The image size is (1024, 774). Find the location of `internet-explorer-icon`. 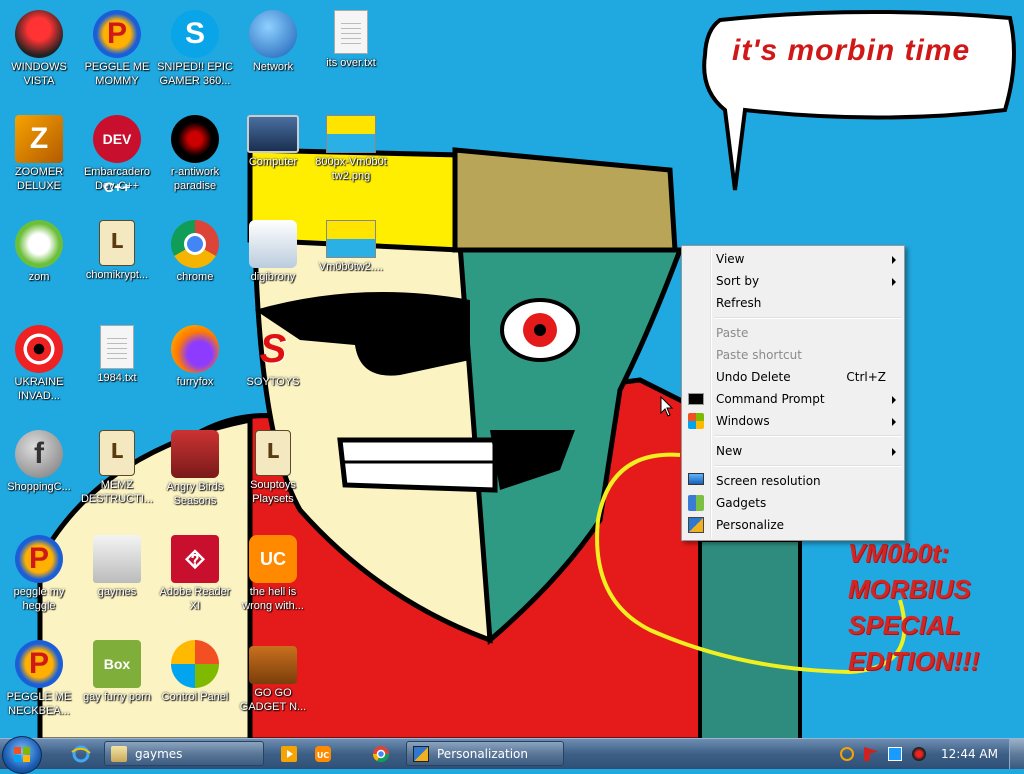

internet-explorer-icon is located at coordinates (81, 754).